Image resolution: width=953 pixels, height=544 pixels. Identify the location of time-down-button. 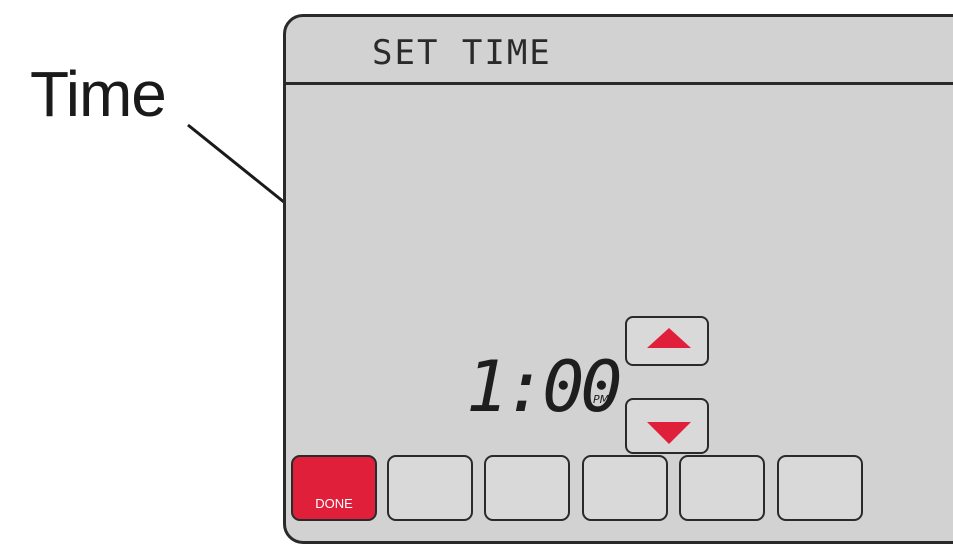
(667, 426).